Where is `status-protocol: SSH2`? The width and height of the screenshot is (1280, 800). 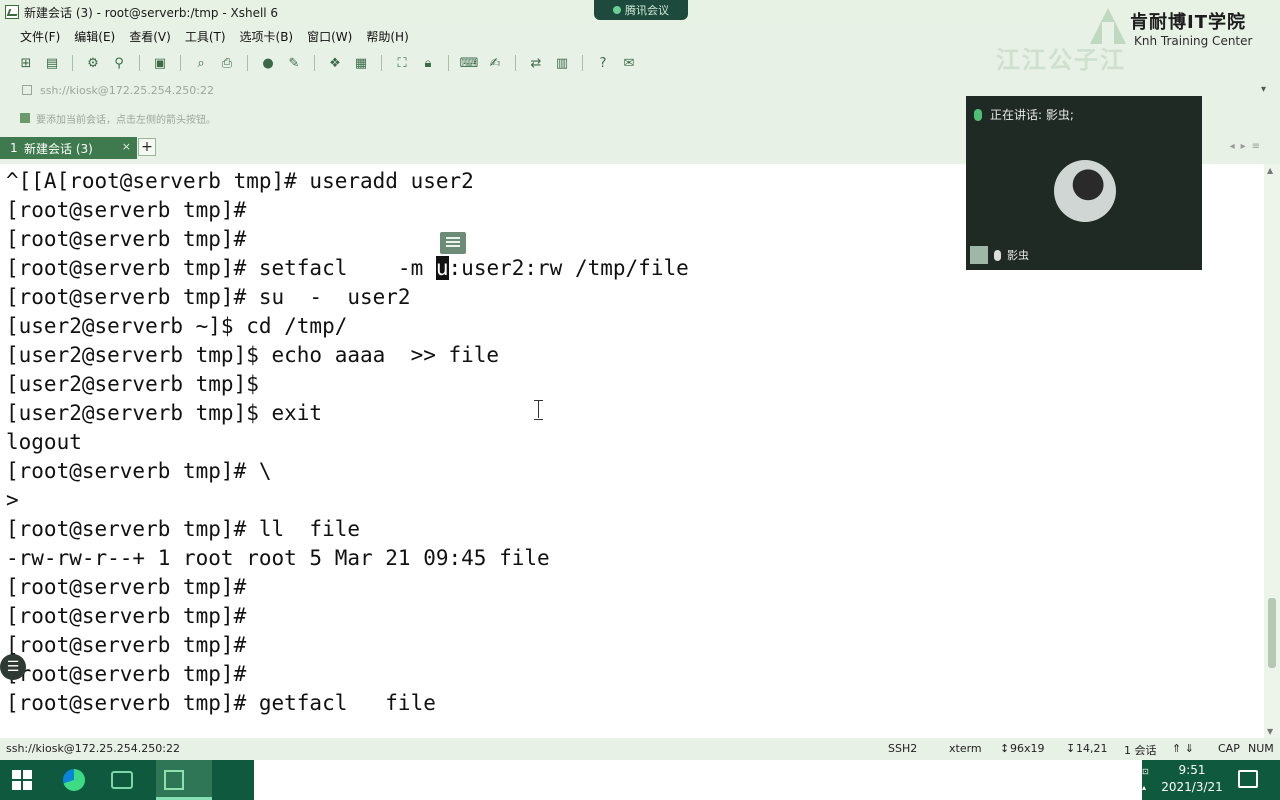 status-protocol: SSH2 is located at coordinates (903, 748).